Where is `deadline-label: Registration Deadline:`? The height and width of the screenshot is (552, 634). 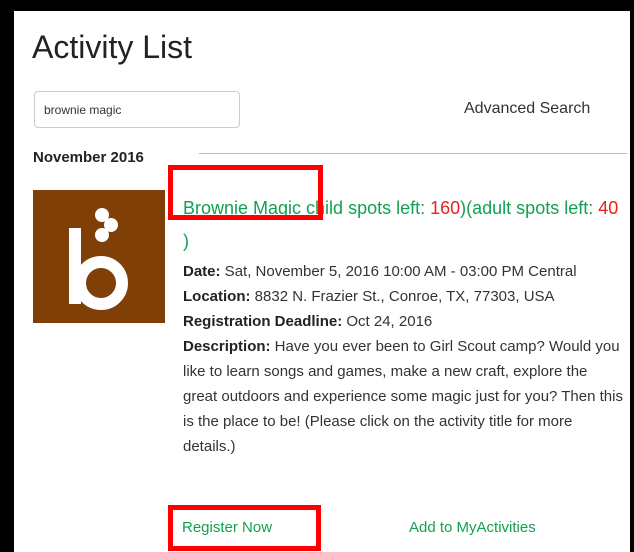
deadline-label: Registration Deadline: is located at coordinates (263, 321).